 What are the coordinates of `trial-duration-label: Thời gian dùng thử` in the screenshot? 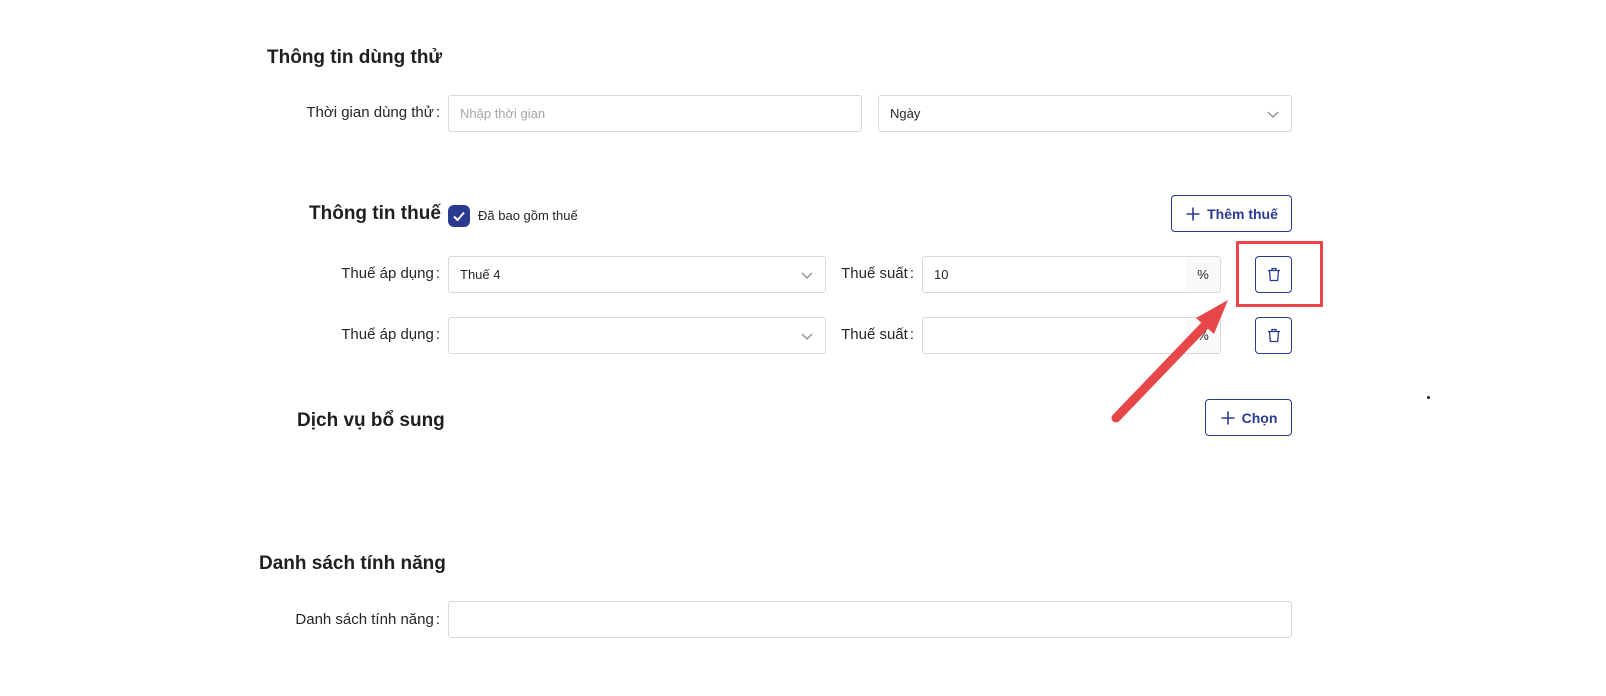 It's located at (350, 112).